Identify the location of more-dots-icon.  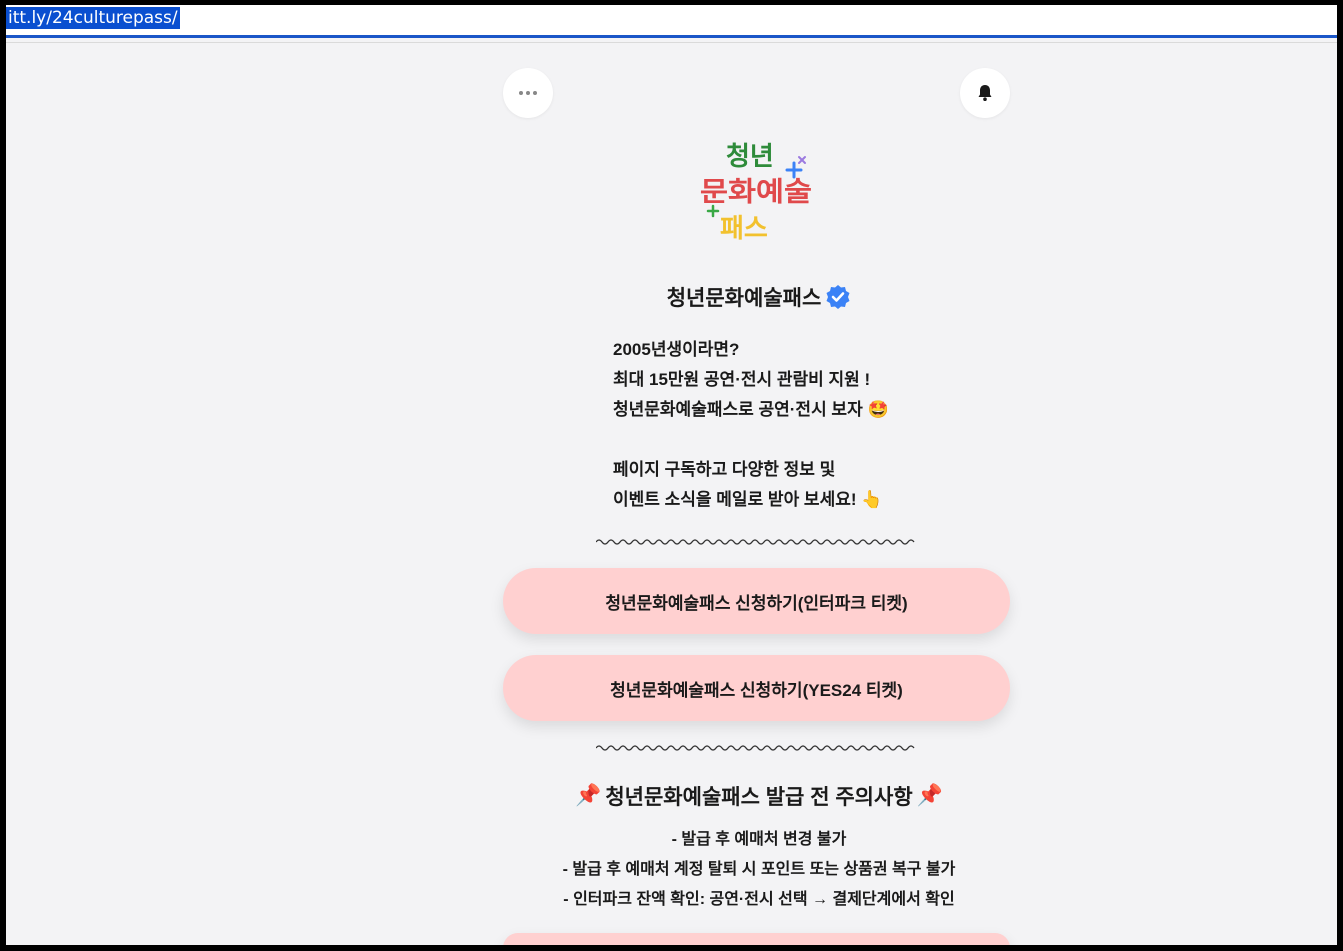
(528, 93).